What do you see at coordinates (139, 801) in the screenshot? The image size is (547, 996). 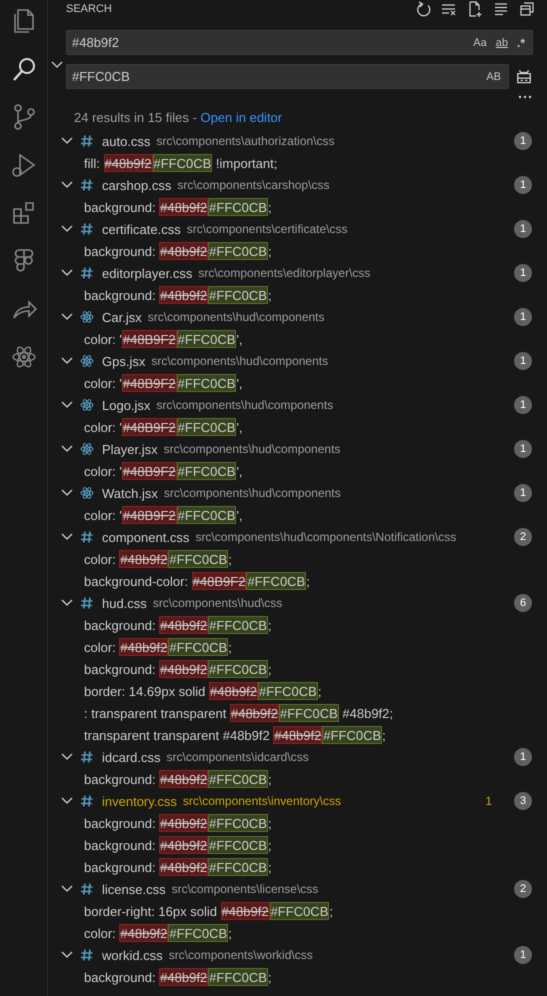 I see `file-name: inventory.css` at bounding box center [139, 801].